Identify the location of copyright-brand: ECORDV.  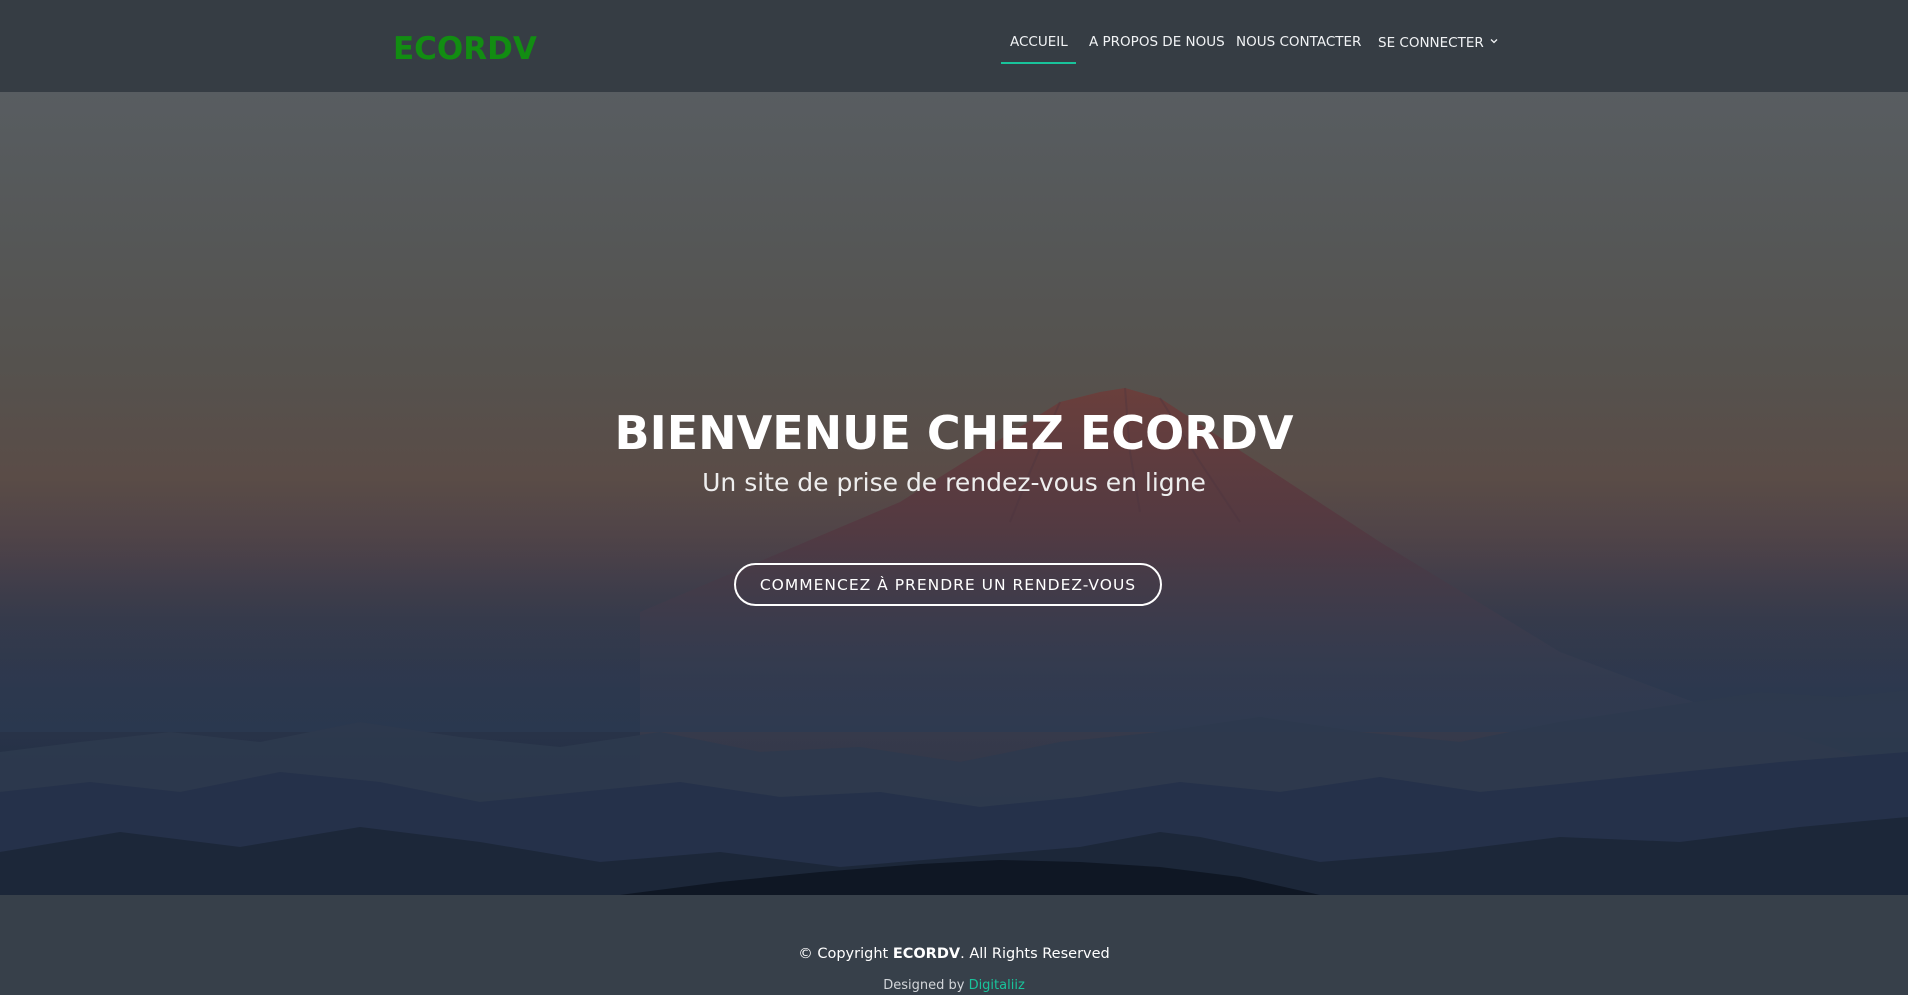
(926, 954).